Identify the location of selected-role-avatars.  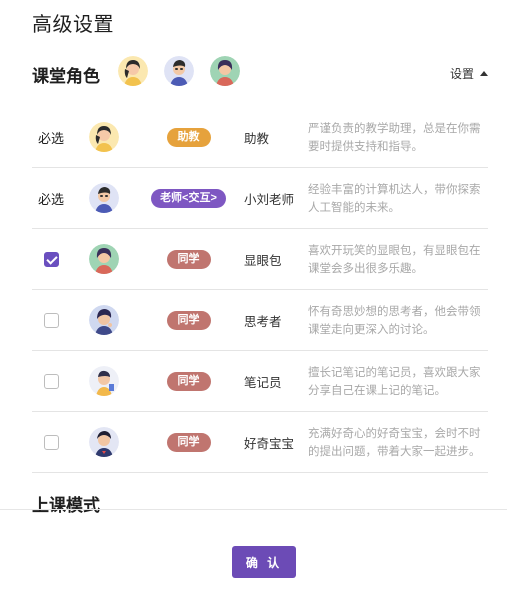
(179, 71).